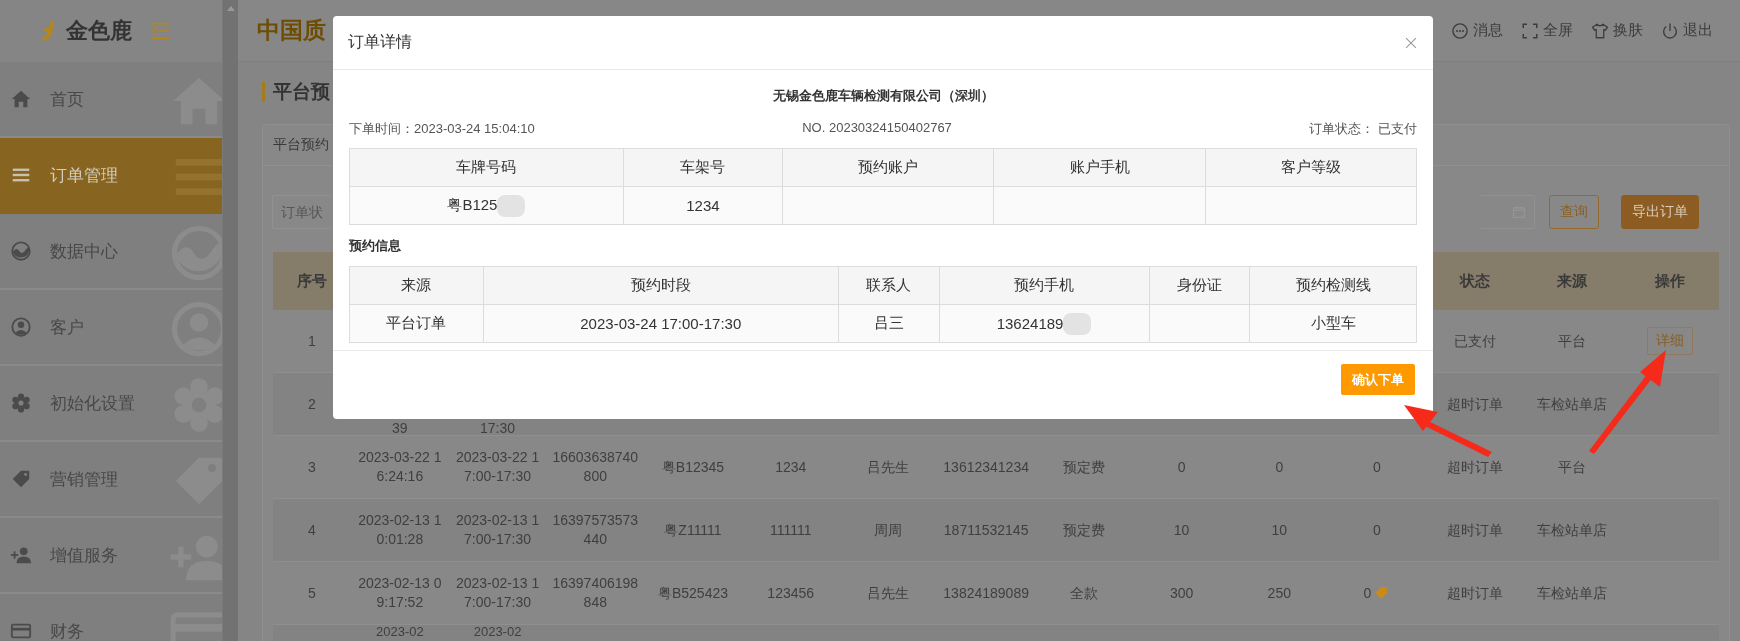  I want to click on table-cell: 17:30, so click(498, 428).